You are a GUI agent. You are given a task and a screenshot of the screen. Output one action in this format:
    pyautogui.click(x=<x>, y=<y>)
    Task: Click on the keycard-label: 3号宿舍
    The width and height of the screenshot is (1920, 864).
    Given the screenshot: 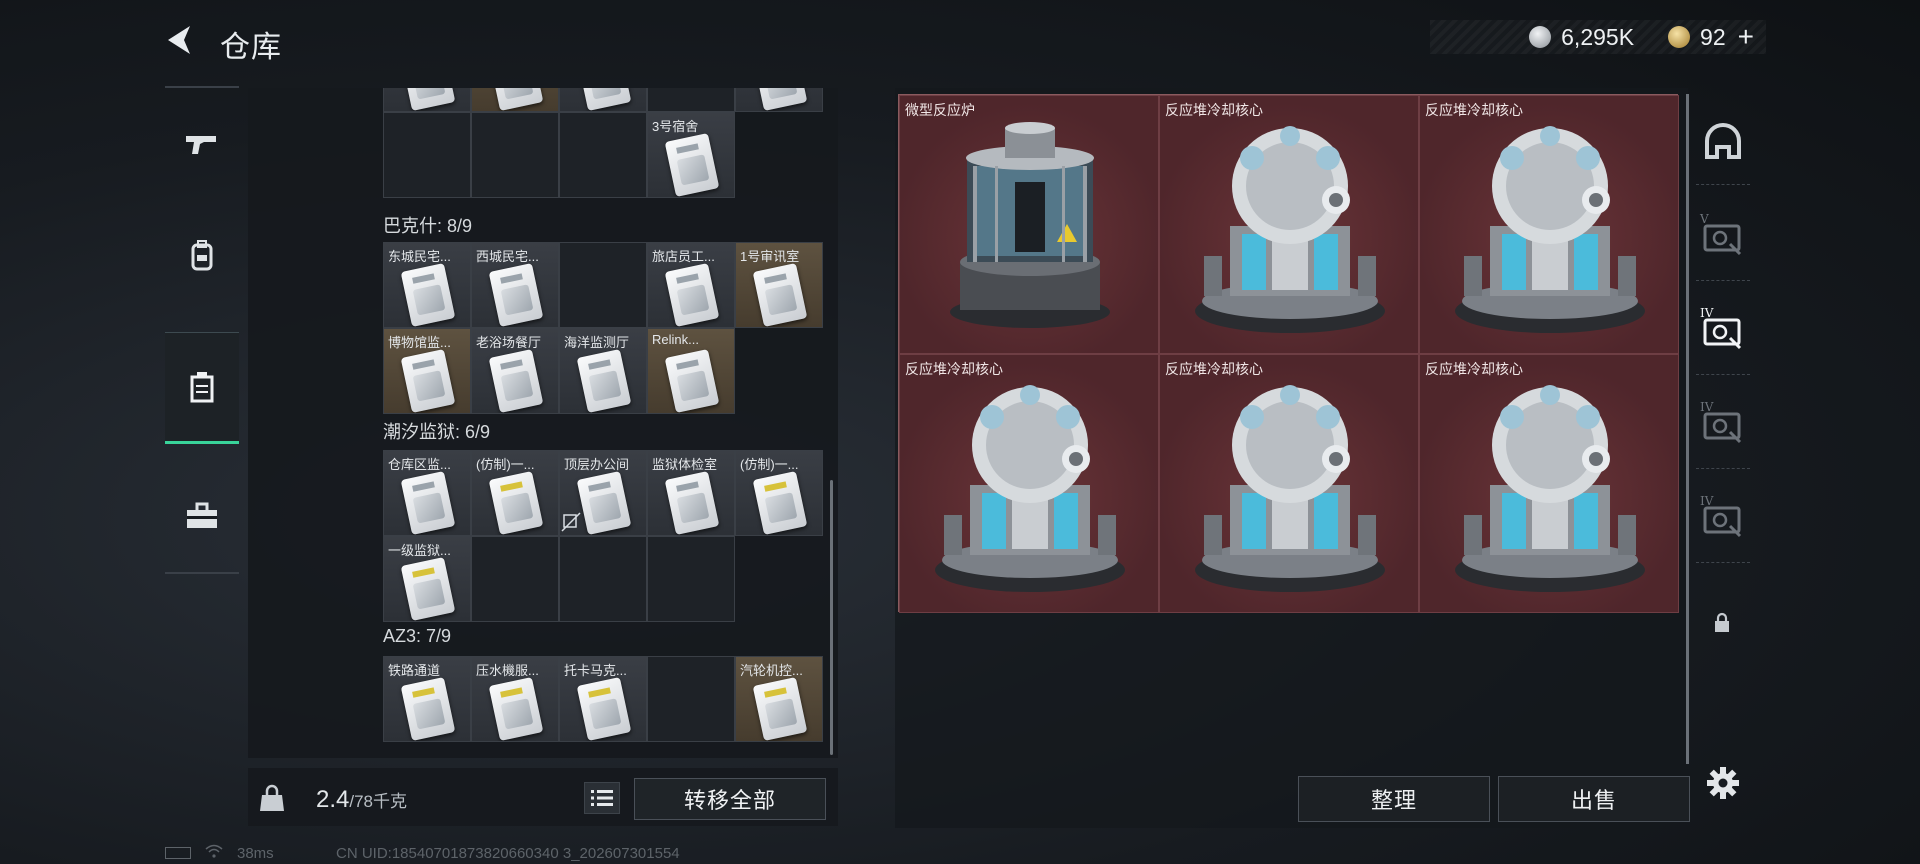 What is the action you would take?
    pyautogui.click(x=675, y=126)
    